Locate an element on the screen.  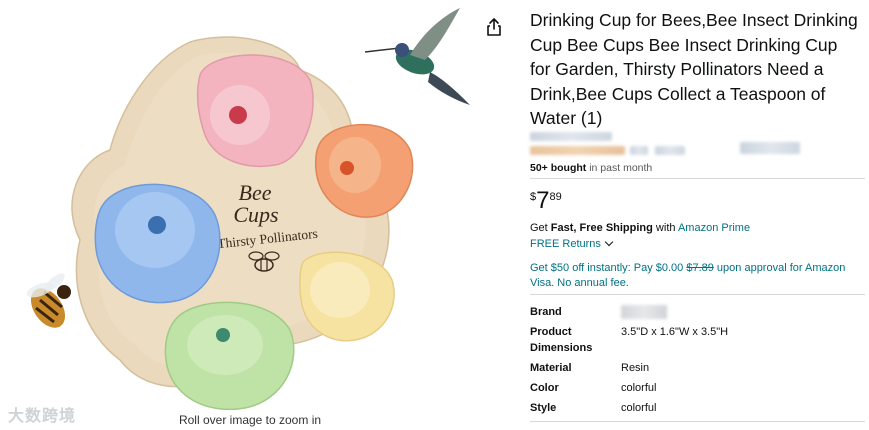
amazon-prime-link: Amazon Prime is located at coordinates (714, 228).